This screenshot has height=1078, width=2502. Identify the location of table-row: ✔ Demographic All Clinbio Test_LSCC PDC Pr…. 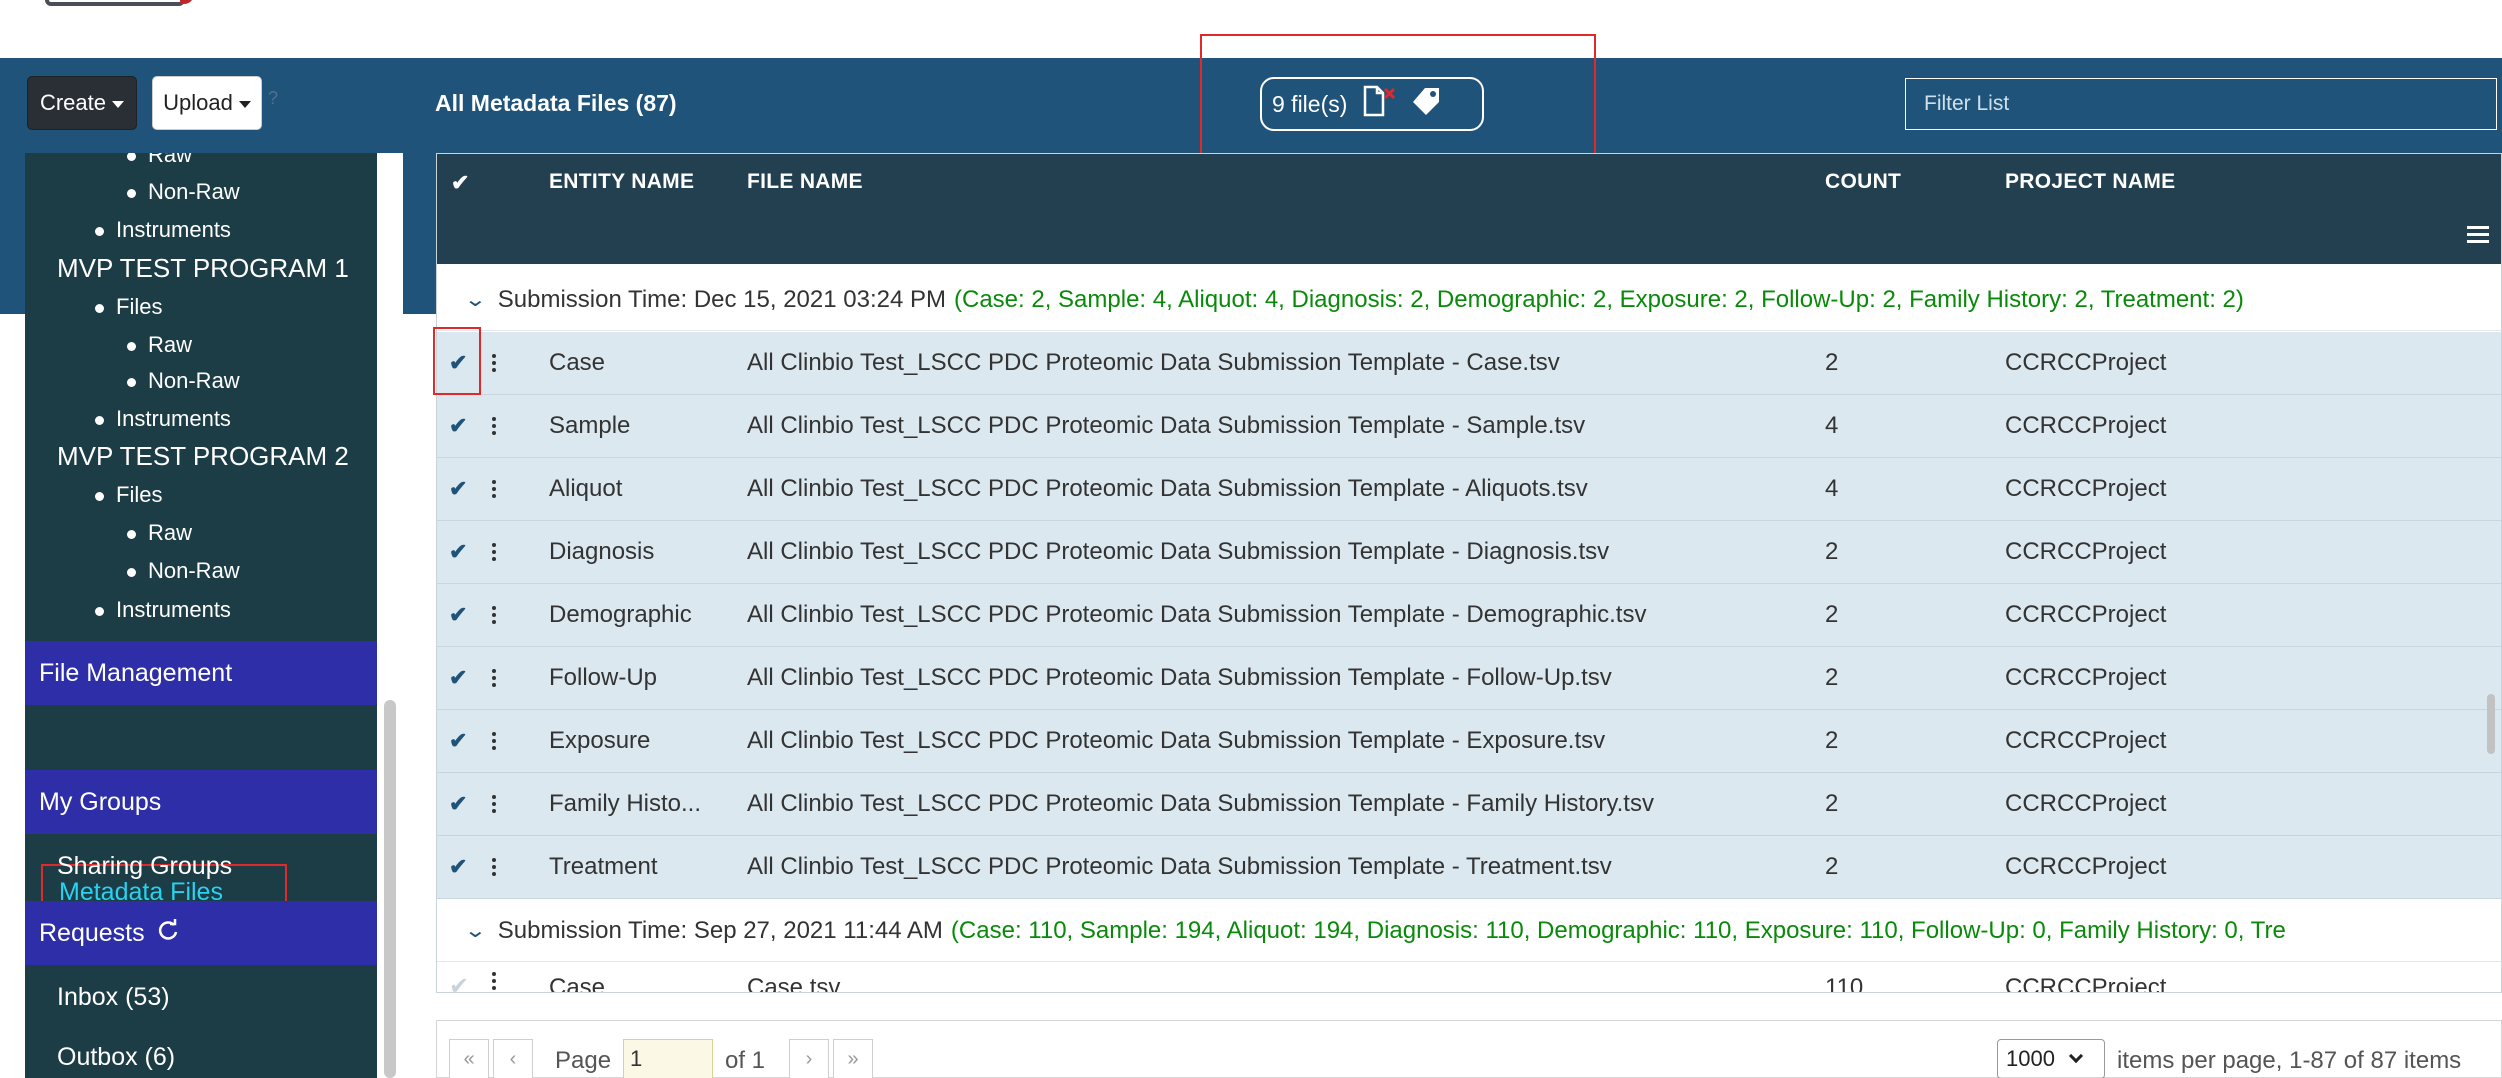
(1469, 615).